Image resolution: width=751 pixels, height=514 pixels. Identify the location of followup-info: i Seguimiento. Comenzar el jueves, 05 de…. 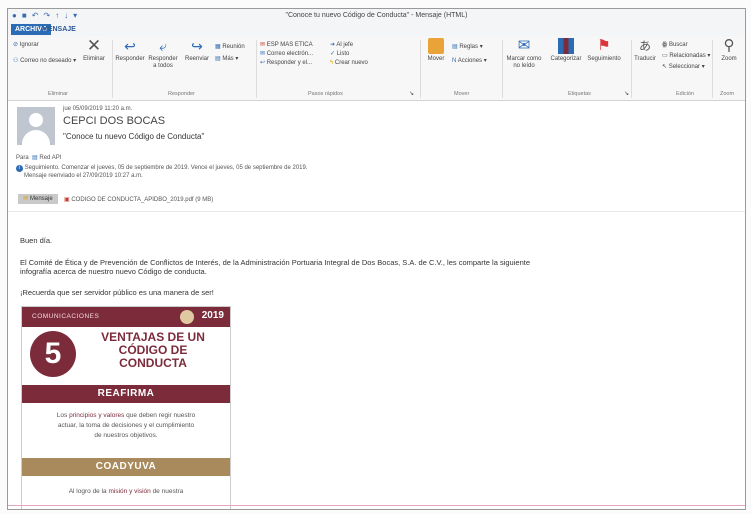
(162, 168).